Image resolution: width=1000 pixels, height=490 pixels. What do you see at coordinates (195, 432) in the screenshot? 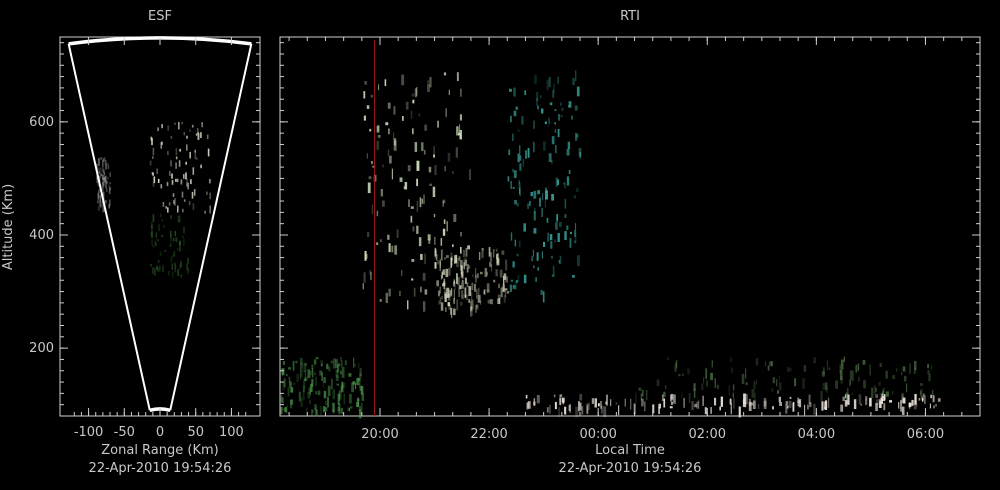
I see `esf-x-tick-label: 50` at bounding box center [195, 432].